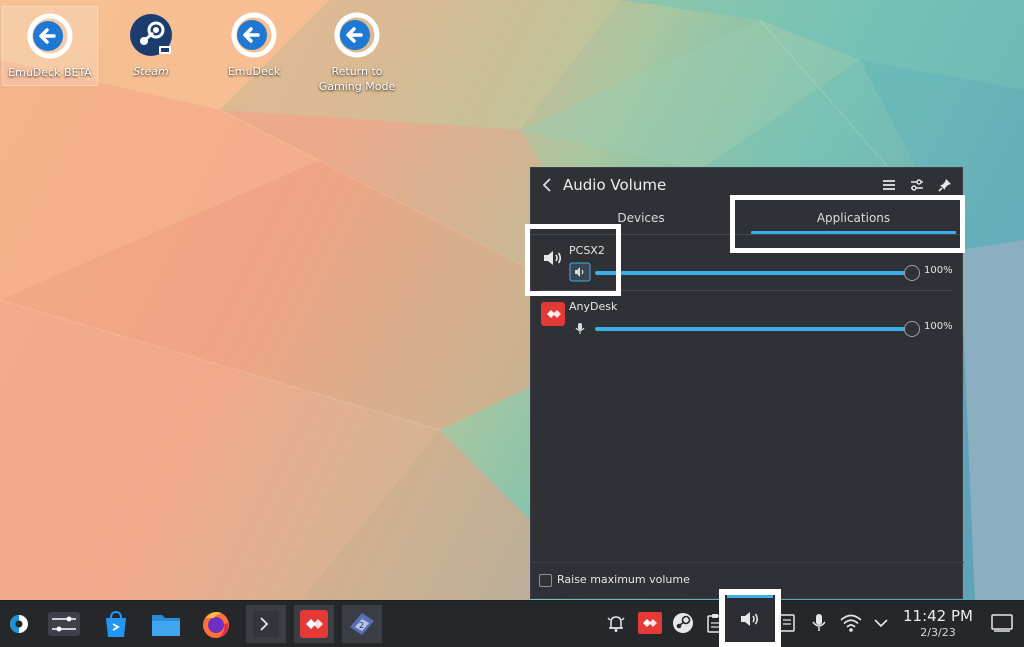 This screenshot has height=647, width=1024. What do you see at coordinates (945, 185) in the screenshot?
I see `pin-icon` at bounding box center [945, 185].